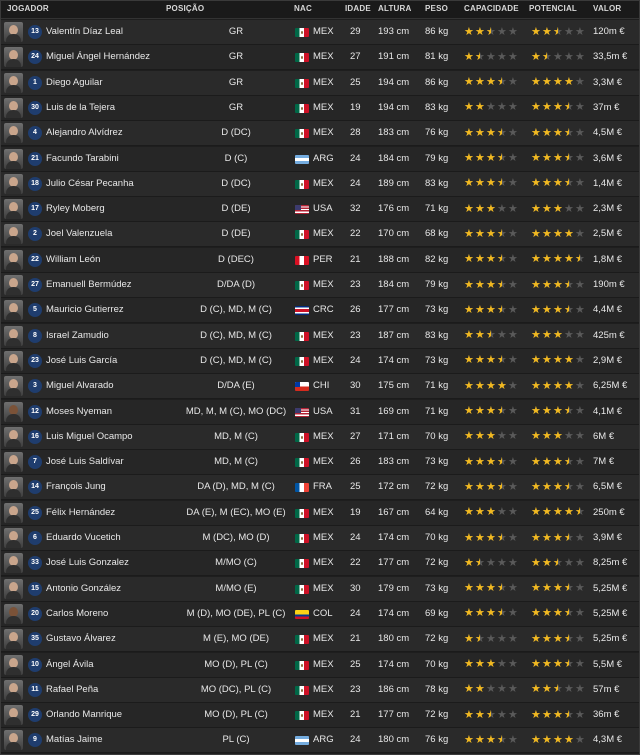  Describe the element at coordinates (111, 513) in the screenshot. I see `player-name-link: Félix Hernández` at that location.